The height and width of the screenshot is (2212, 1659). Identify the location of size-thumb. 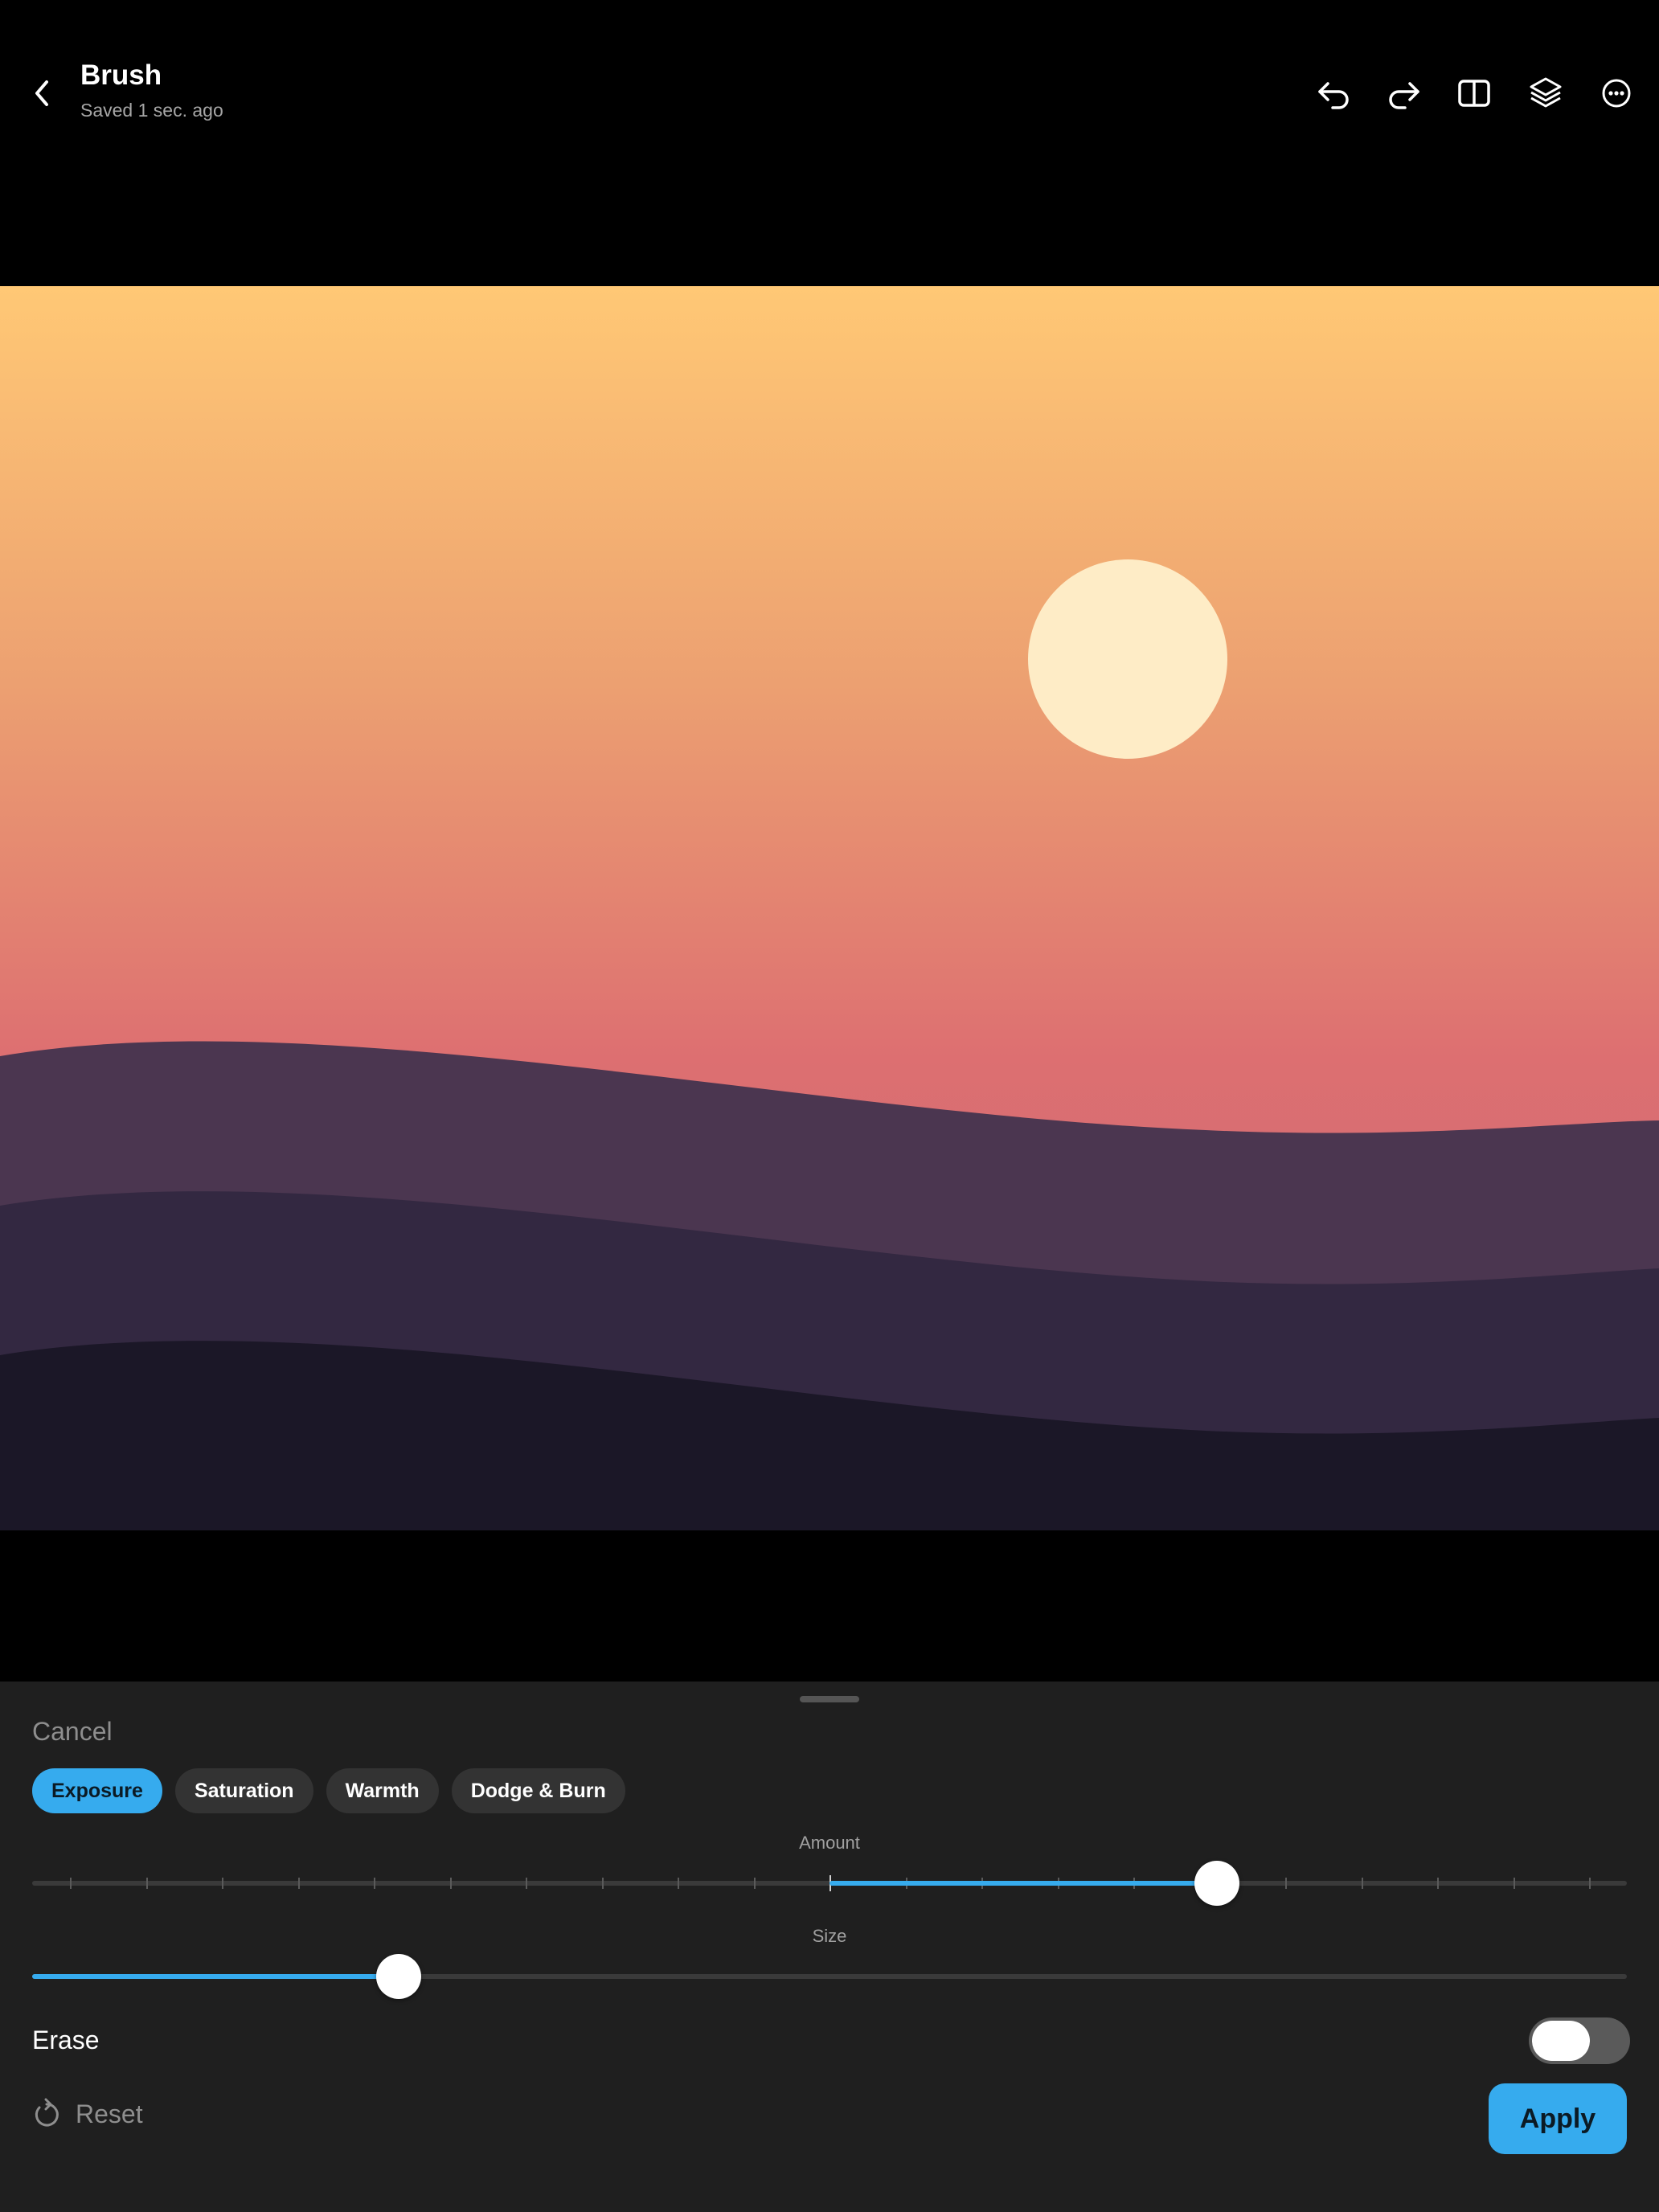
(399, 1976).